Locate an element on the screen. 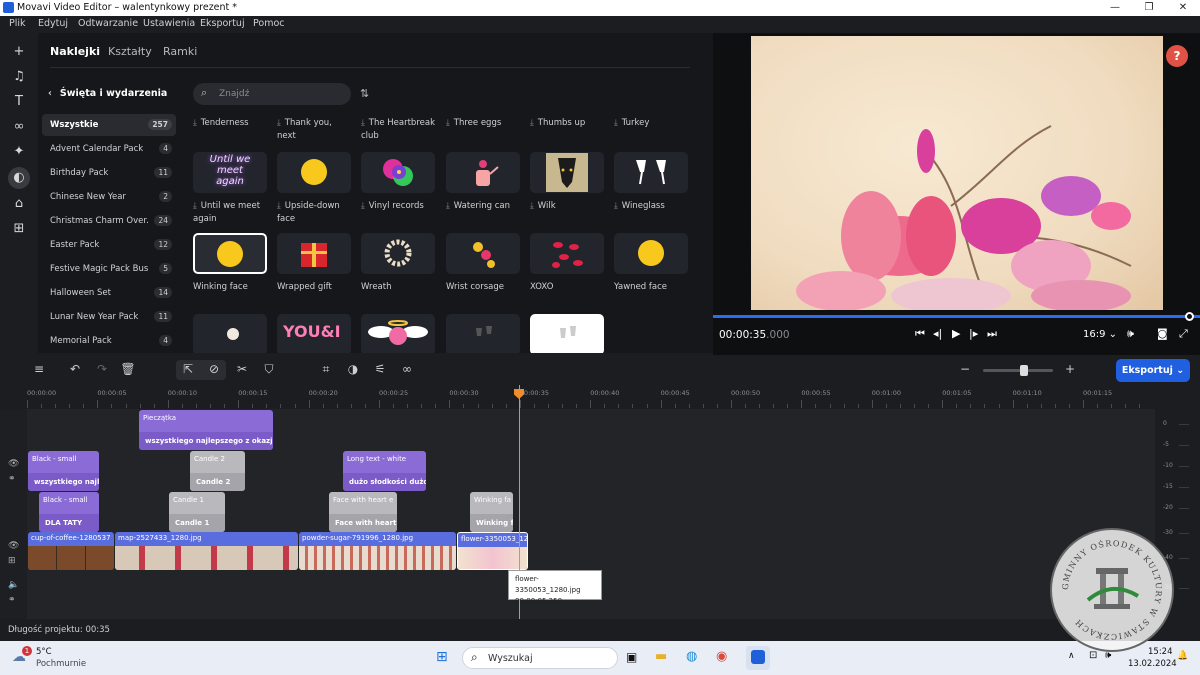 The height and width of the screenshot is (675, 1200). settings-sliders-icon: ⚟ is located at coordinates (380, 369).